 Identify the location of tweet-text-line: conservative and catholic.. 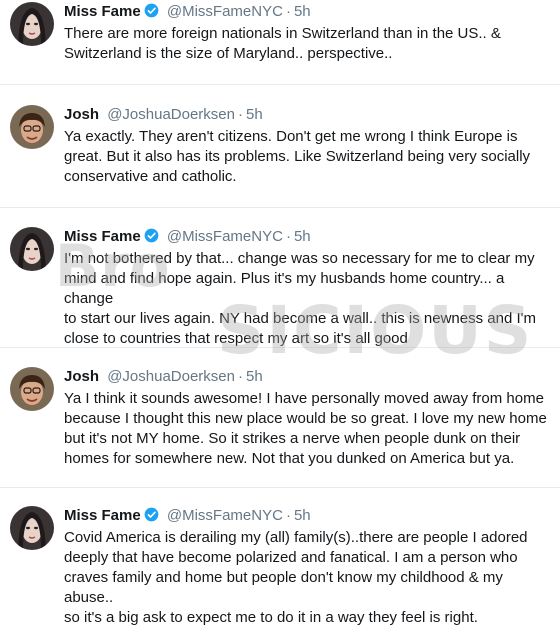
(150, 176).